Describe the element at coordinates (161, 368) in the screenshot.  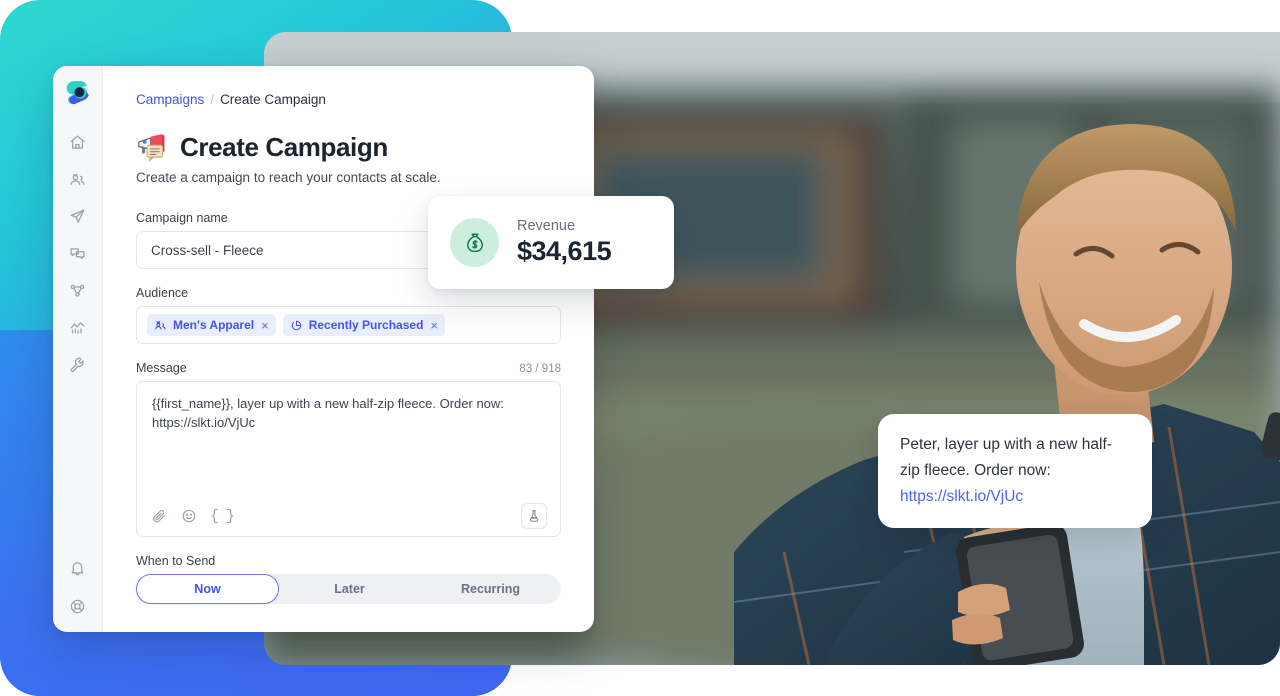
I see `message-label: Message` at that location.